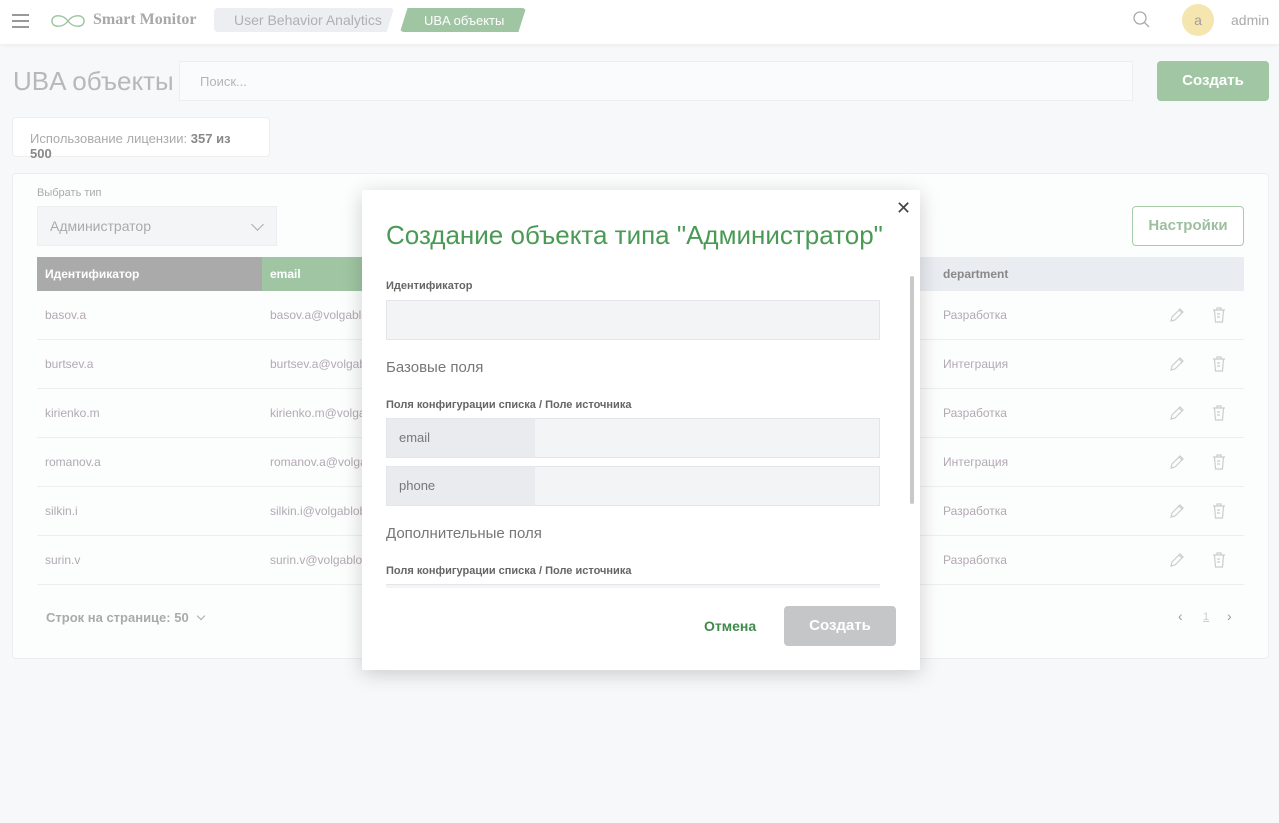  I want to click on type-select-label: Выбрать тип, so click(69, 193).